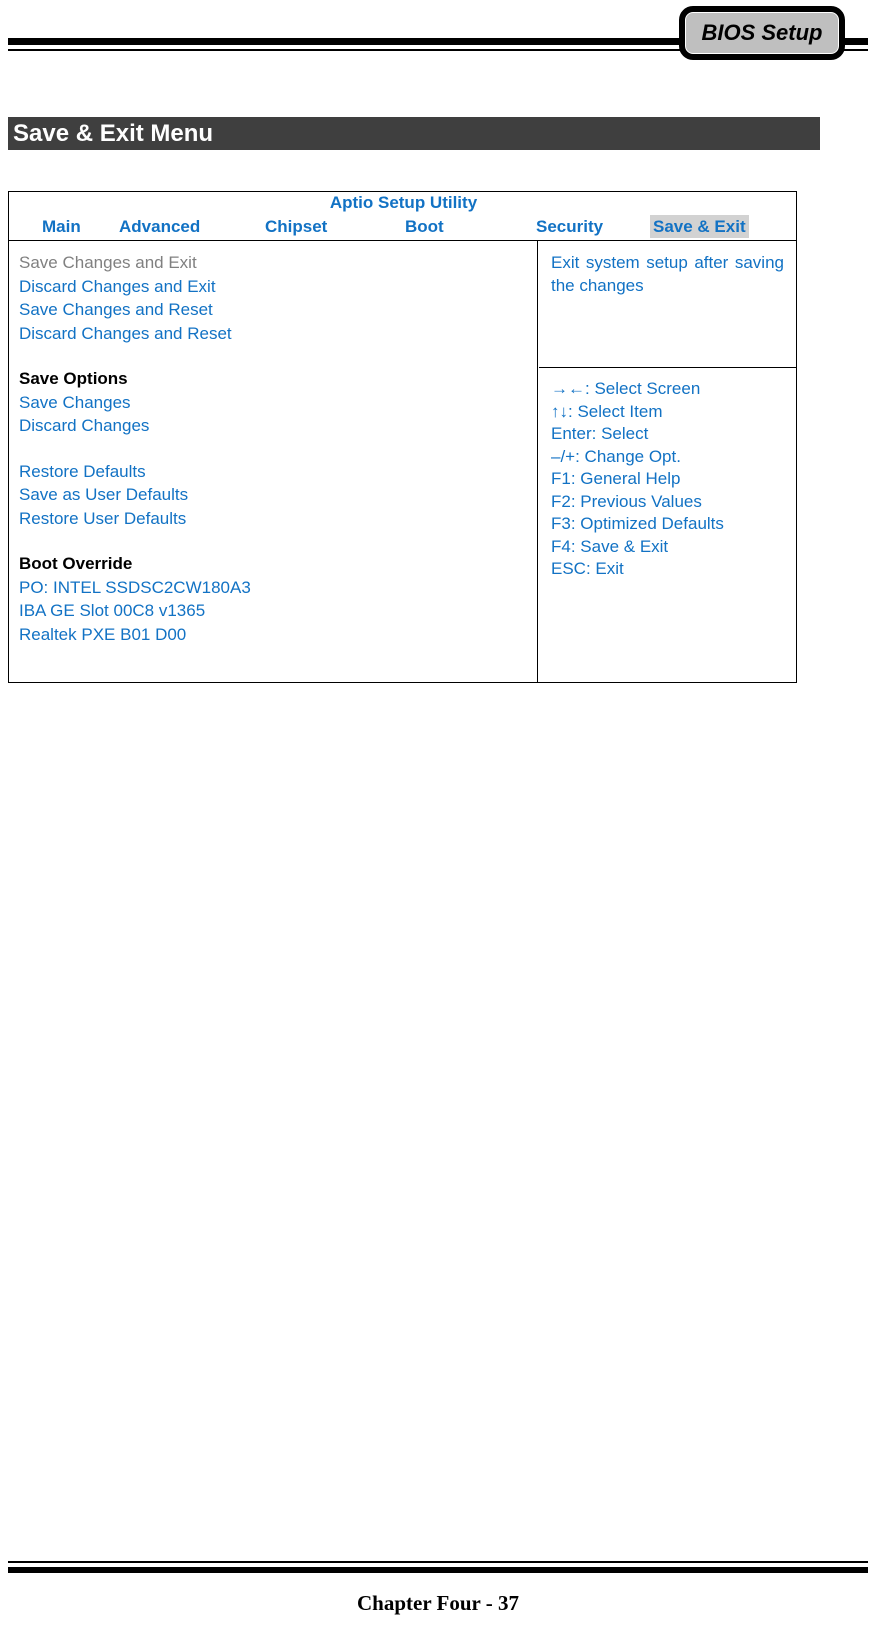 This screenshot has width=876, height=1630. What do you see at coordinates (278, 310) in the screenshot?
I see `option-item-save-changes-and-reset: Save Changes and Reset` at bounding box center [278, 310].